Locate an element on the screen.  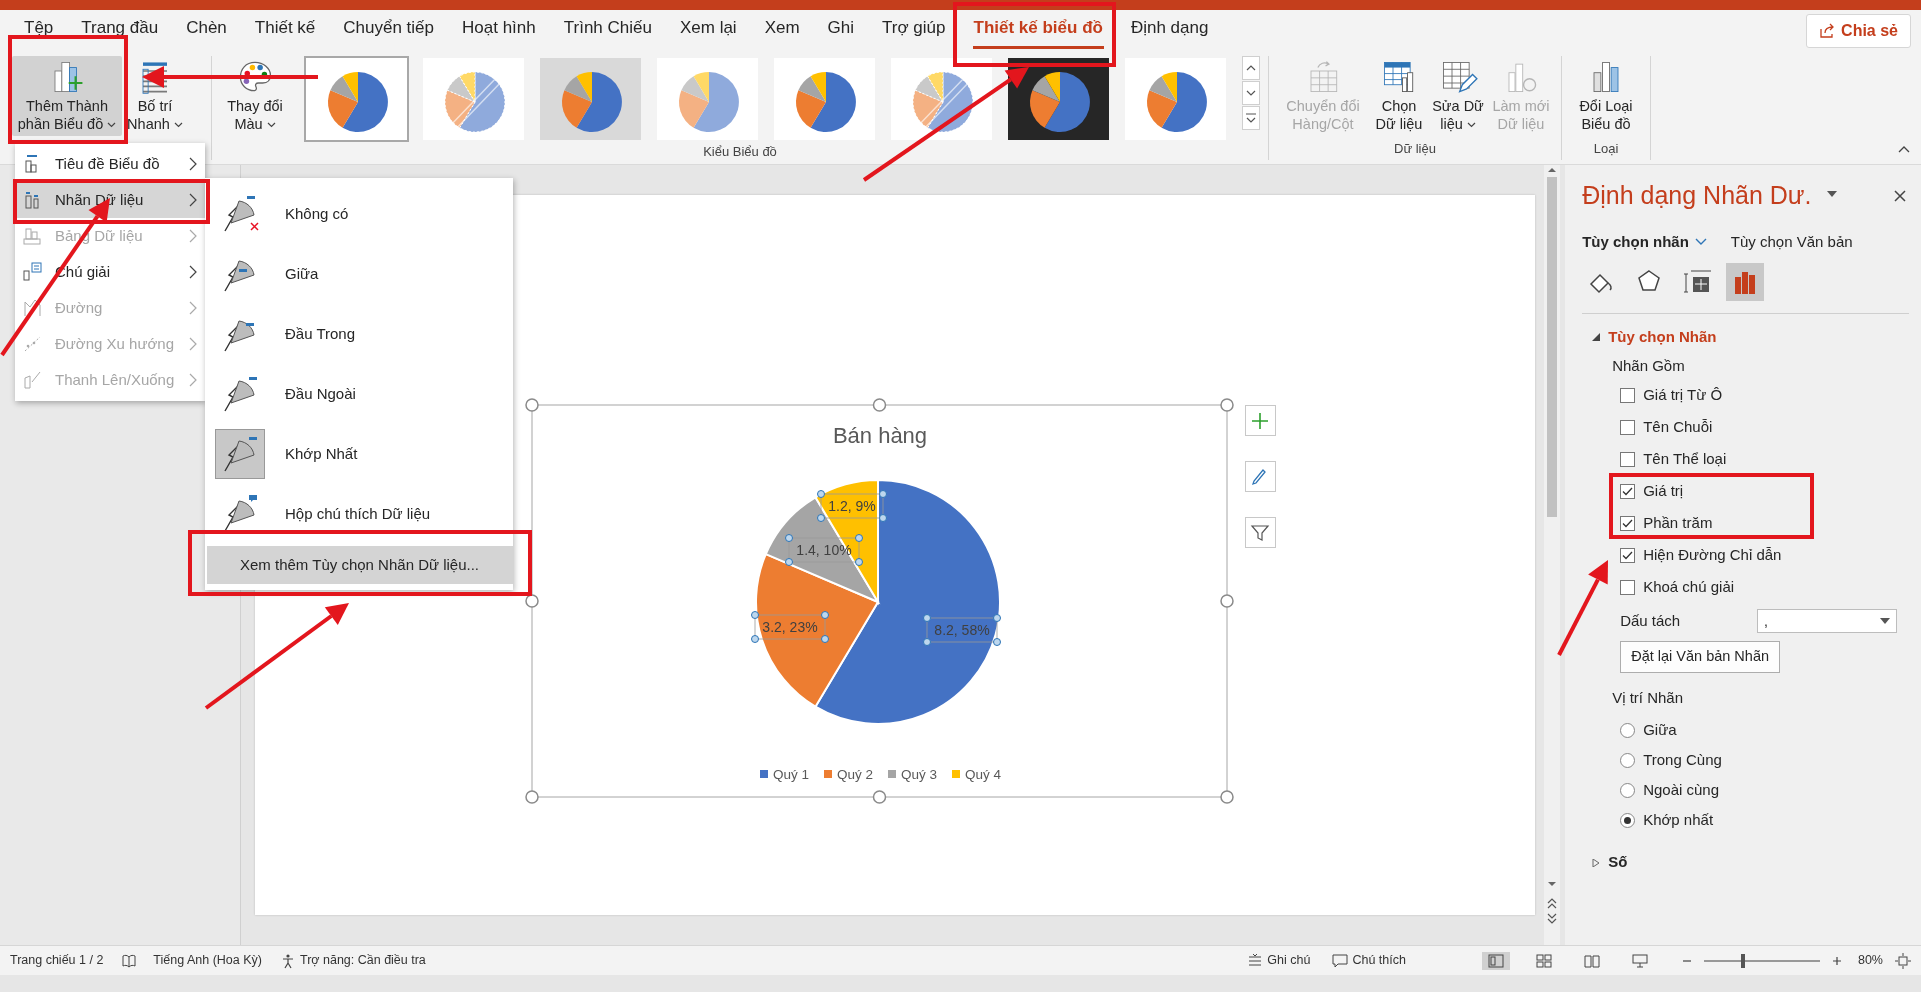
radio-label: Khớp nhất is located at coordinates (1678, 820).